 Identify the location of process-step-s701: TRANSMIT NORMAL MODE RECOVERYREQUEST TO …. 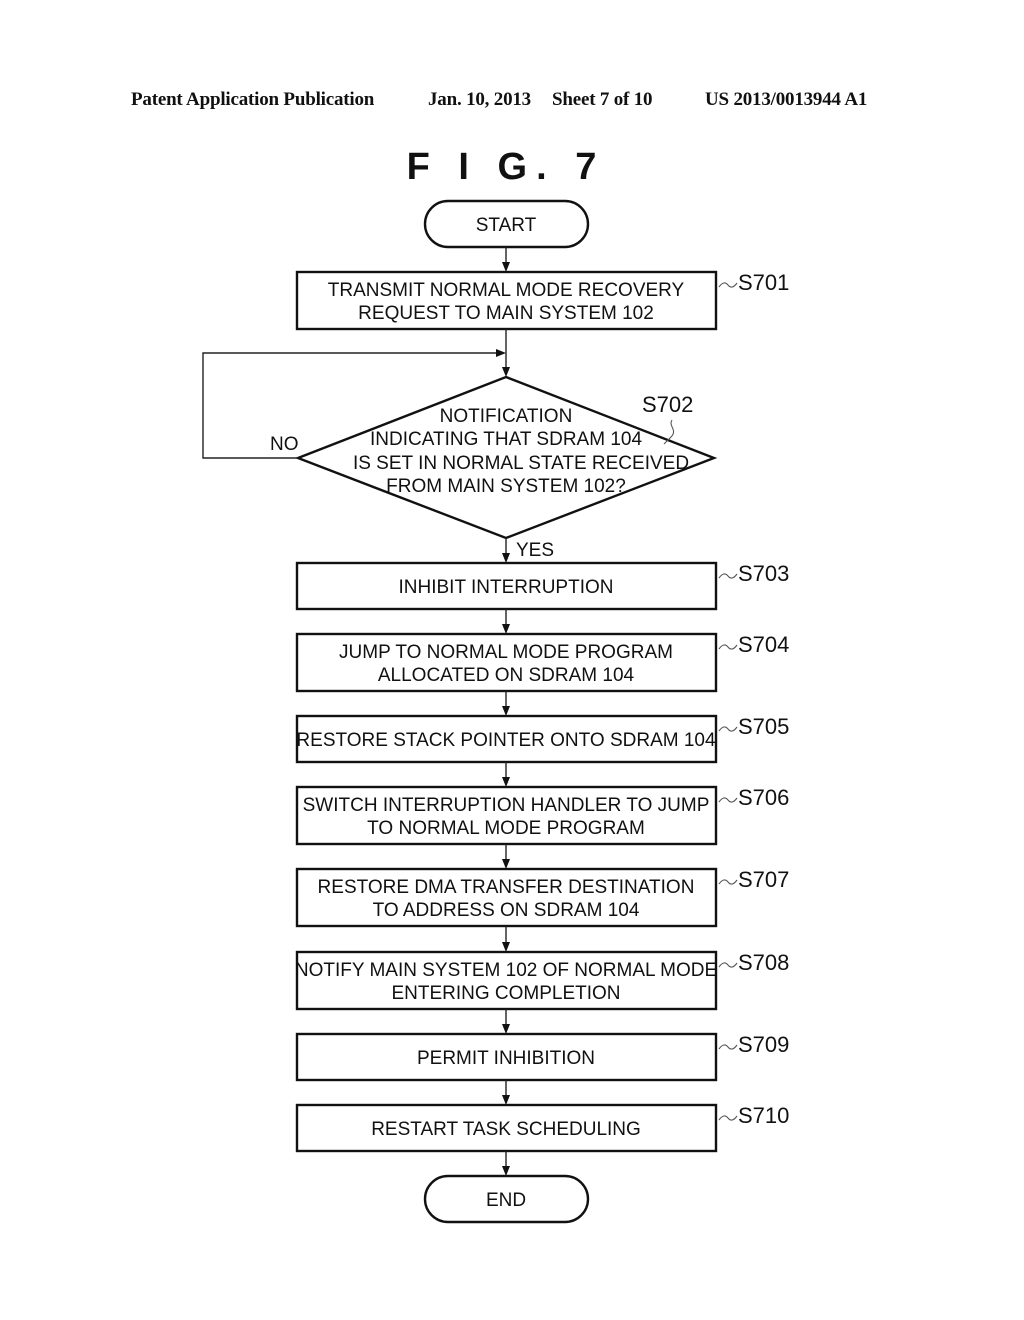
(542, 300).